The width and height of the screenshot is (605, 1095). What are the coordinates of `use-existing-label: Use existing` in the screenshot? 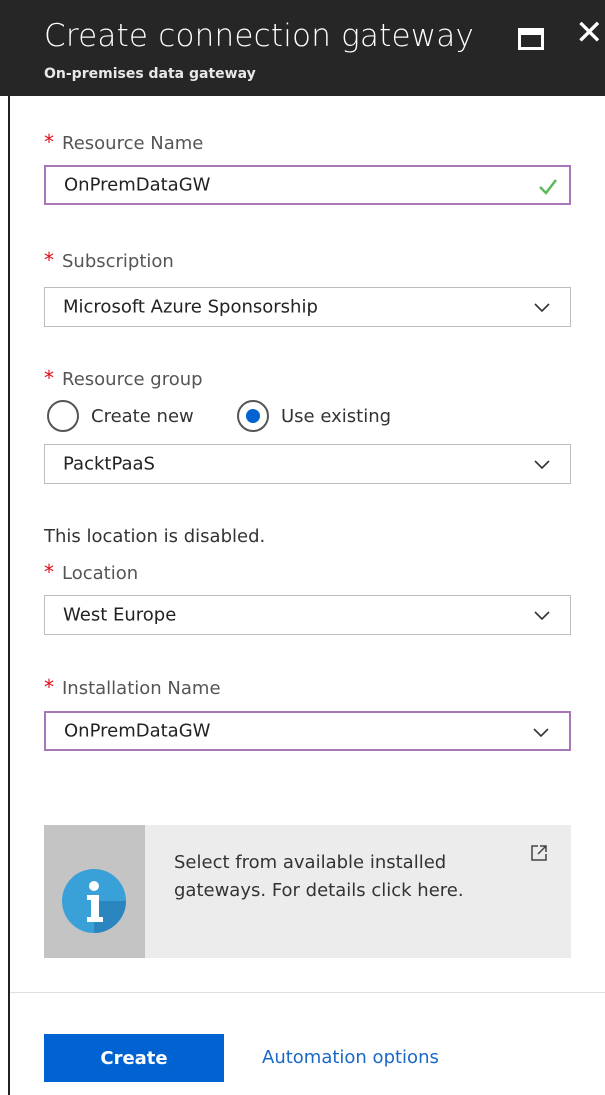 It's located at (336, 416).